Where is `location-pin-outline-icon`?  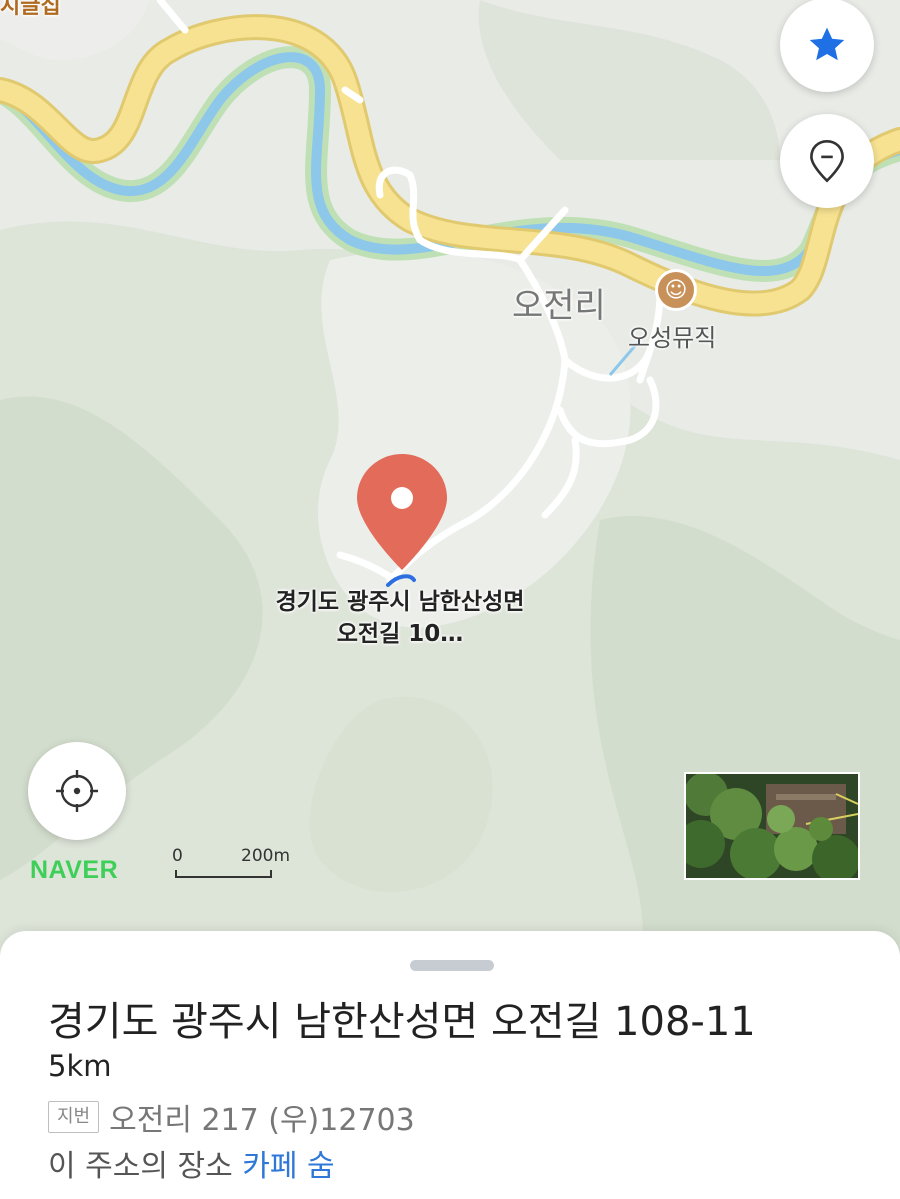
location-pin-outline-icon is located at coordinates (827, 161).